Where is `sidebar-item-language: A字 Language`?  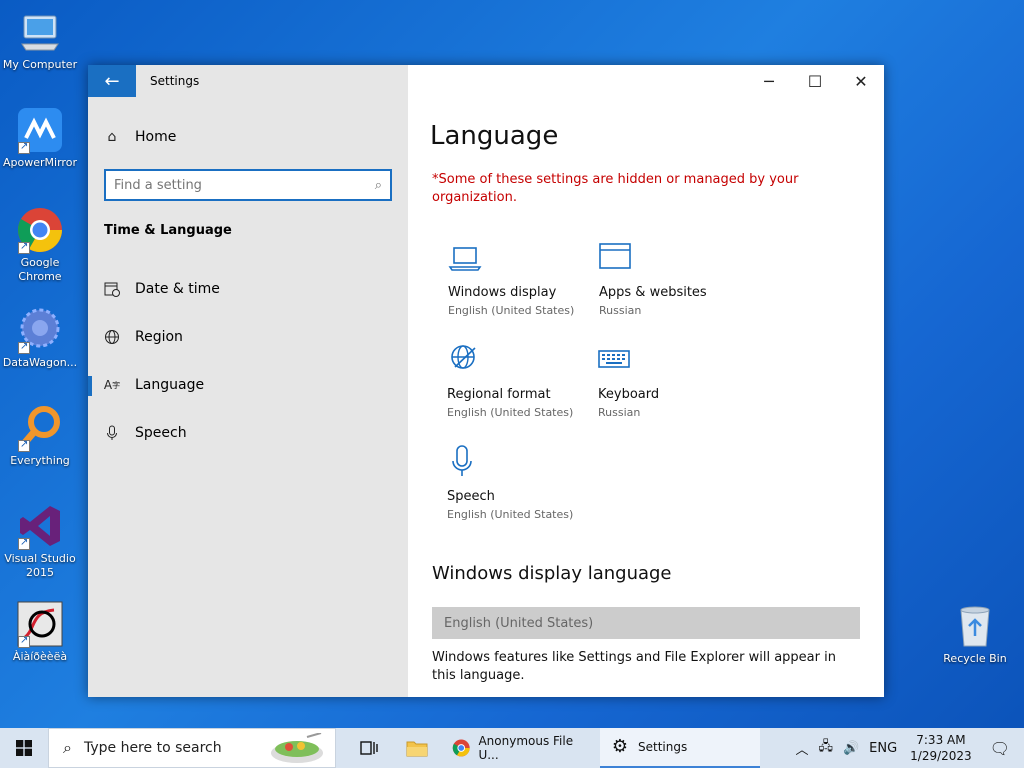
sidebar-item-language: A字 Language is located at coordinates (154, 385).